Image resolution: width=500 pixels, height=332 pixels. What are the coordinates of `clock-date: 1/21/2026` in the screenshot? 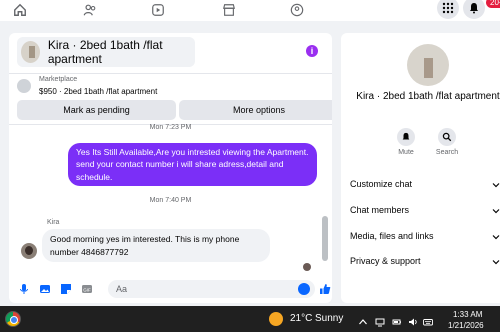 It's located at (466, 325).